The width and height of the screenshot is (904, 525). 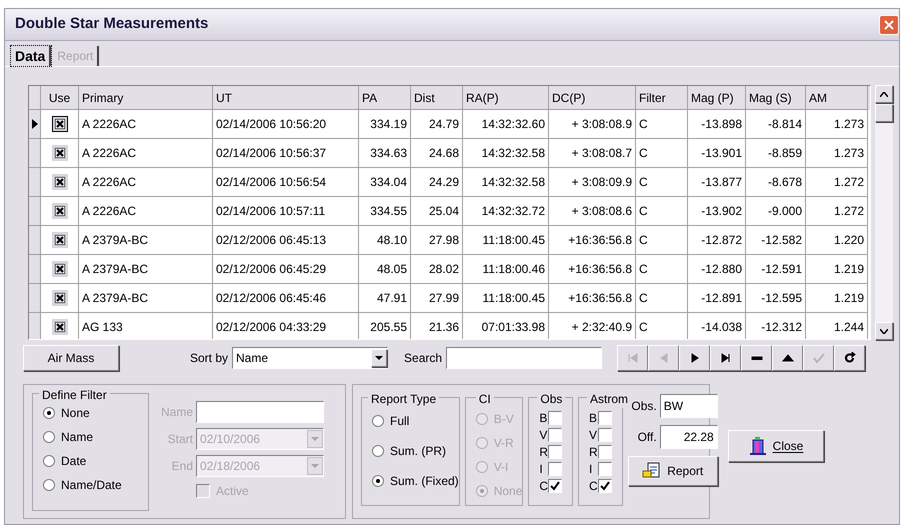 What do you see at coordinates (506, 98) in the screenshot?
I see `column-header: RA(P)` at bounding box center [506, 98].